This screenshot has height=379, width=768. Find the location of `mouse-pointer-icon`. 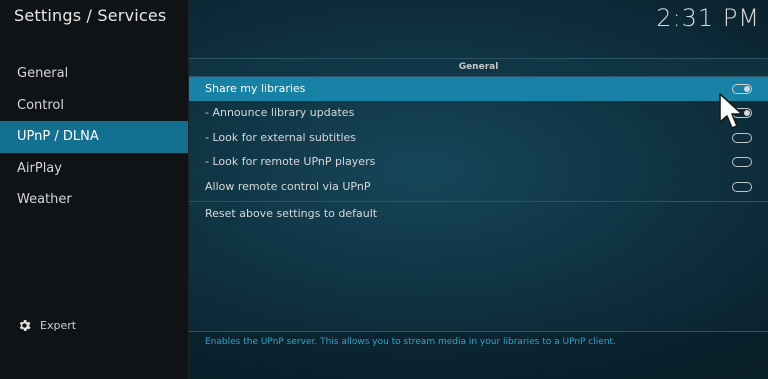

mouse-pointer-icon is located at coordinates (731, 111).